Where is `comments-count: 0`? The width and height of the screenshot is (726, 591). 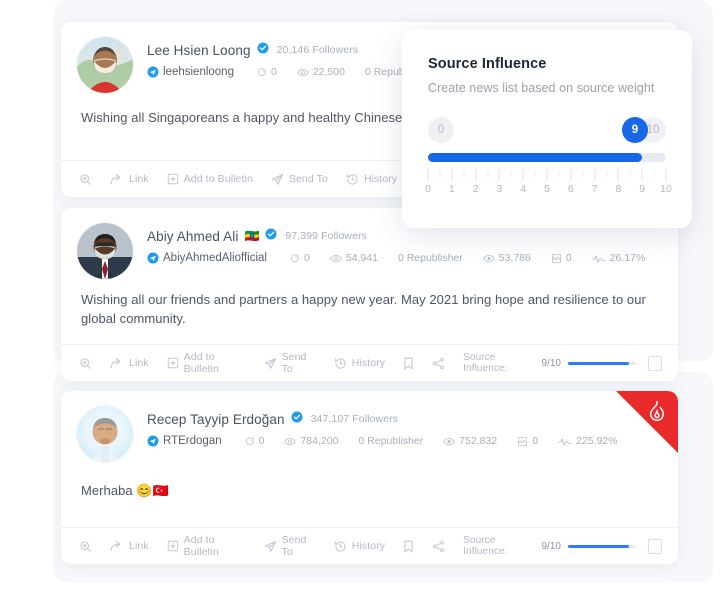
comments-count: 0 is located at coordinates (306, 258).